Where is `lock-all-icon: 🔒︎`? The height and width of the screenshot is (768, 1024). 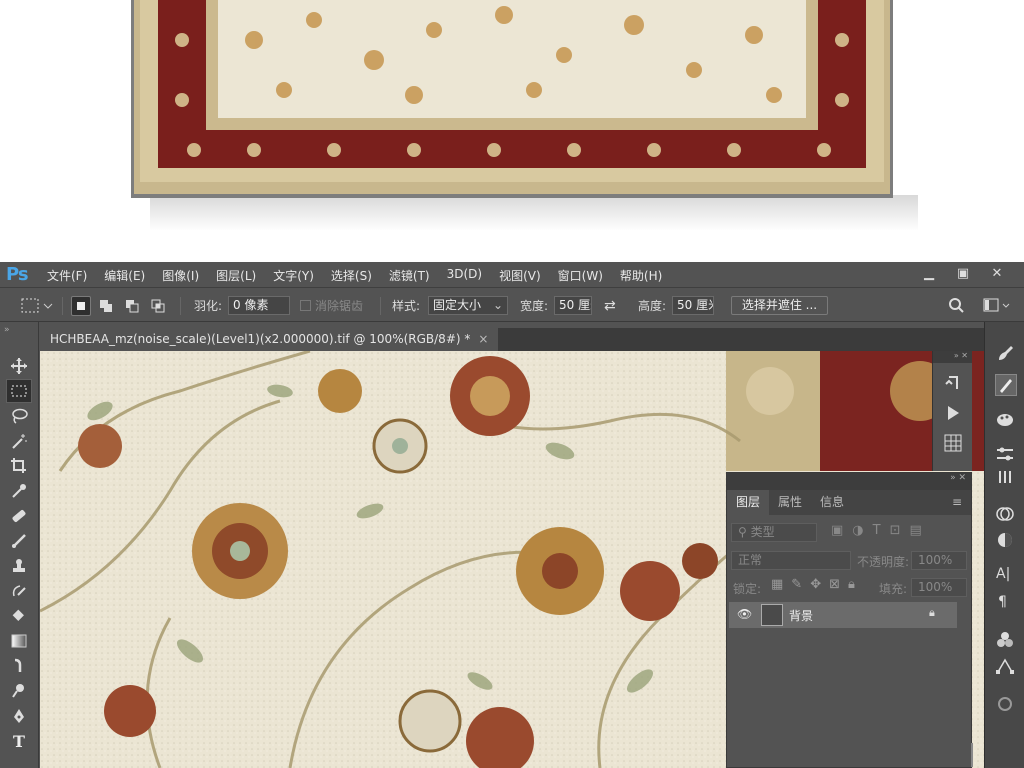 lock-all-icon: 🔒︎ is located at coordinates (855, 584).